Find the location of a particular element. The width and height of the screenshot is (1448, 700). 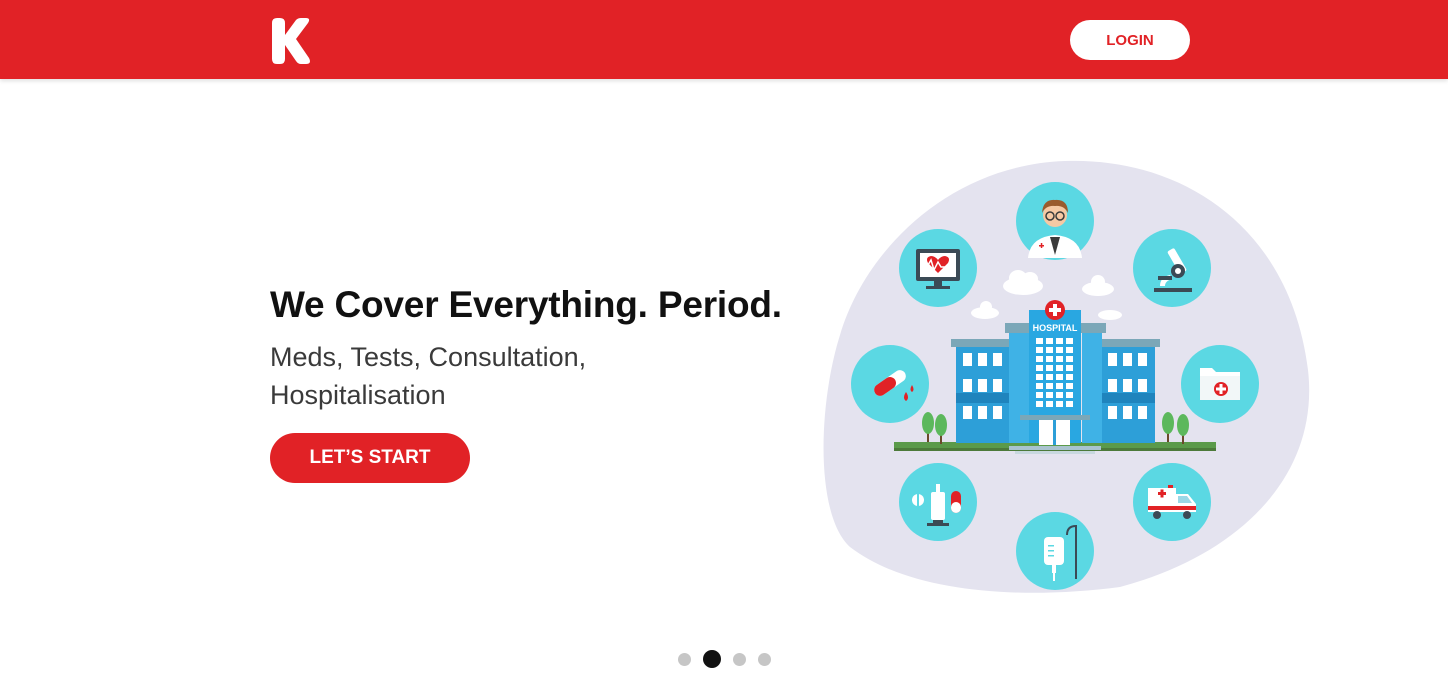

doctor-icon is located at coordinates (1055, 221).